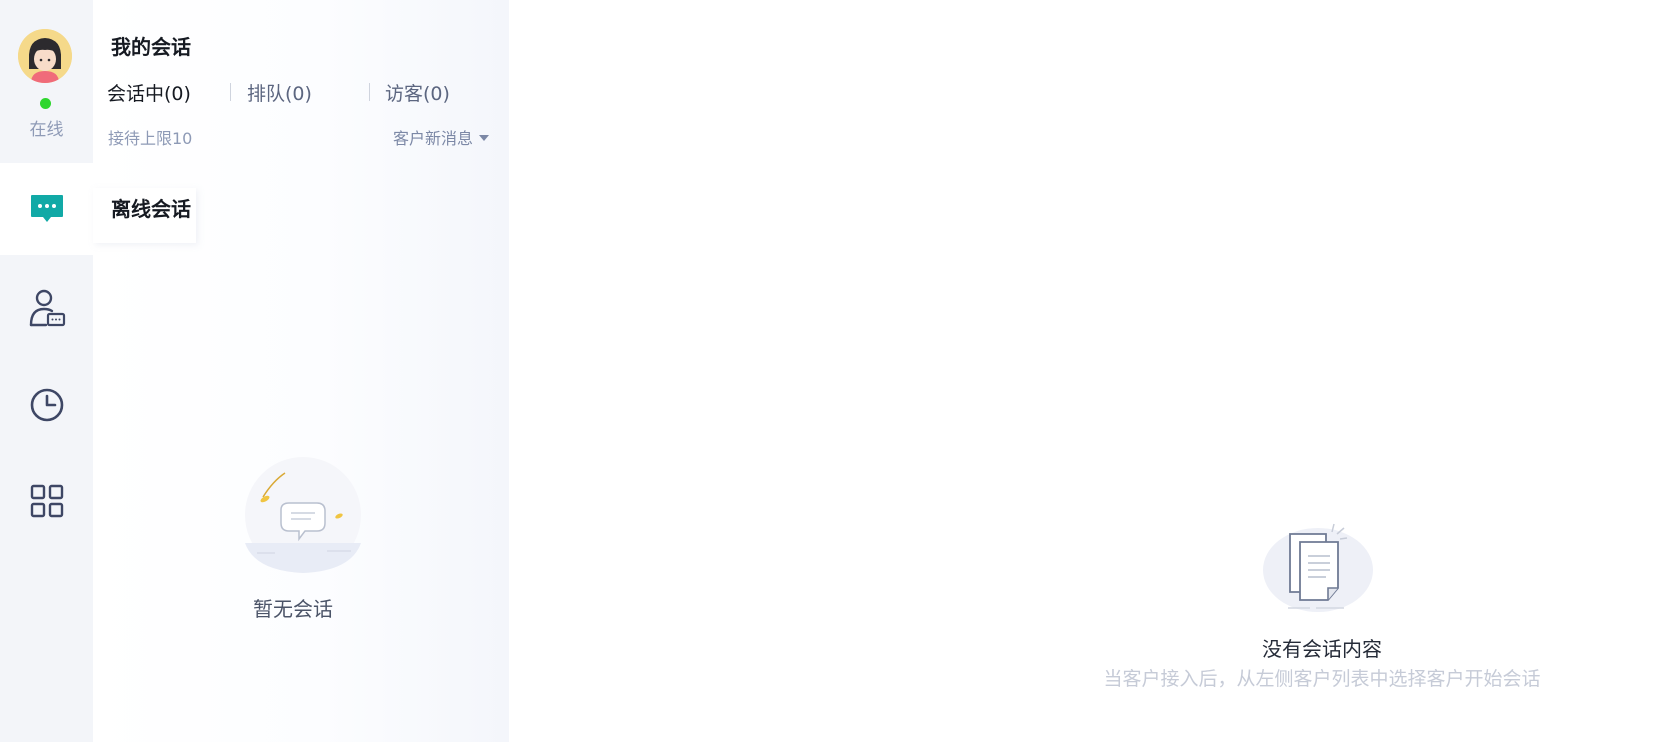  I want to click on empty-chat-illustration, so click(303, 515).